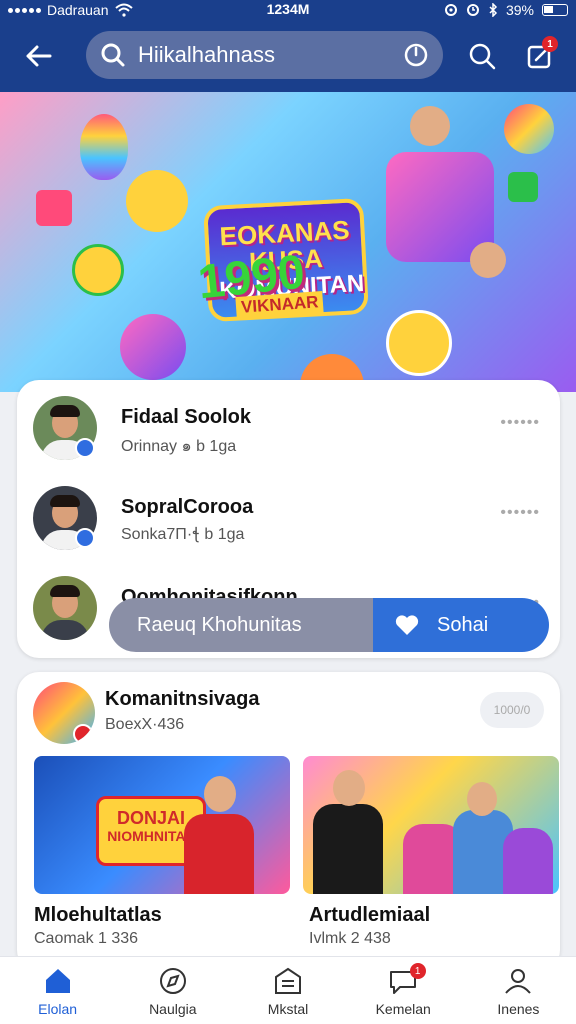  What do you see at coordinates (157, 201) in the screenshot?
I see `heart-sticker-icon` at bounding box center [157, 201].